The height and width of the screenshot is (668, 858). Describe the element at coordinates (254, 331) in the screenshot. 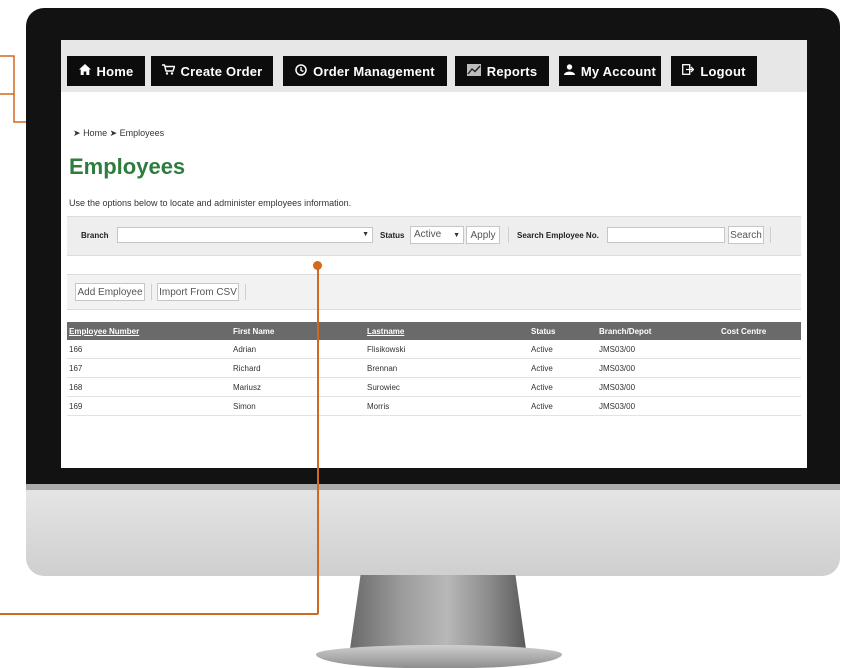

I see `col-first-name: First Name` at that location.